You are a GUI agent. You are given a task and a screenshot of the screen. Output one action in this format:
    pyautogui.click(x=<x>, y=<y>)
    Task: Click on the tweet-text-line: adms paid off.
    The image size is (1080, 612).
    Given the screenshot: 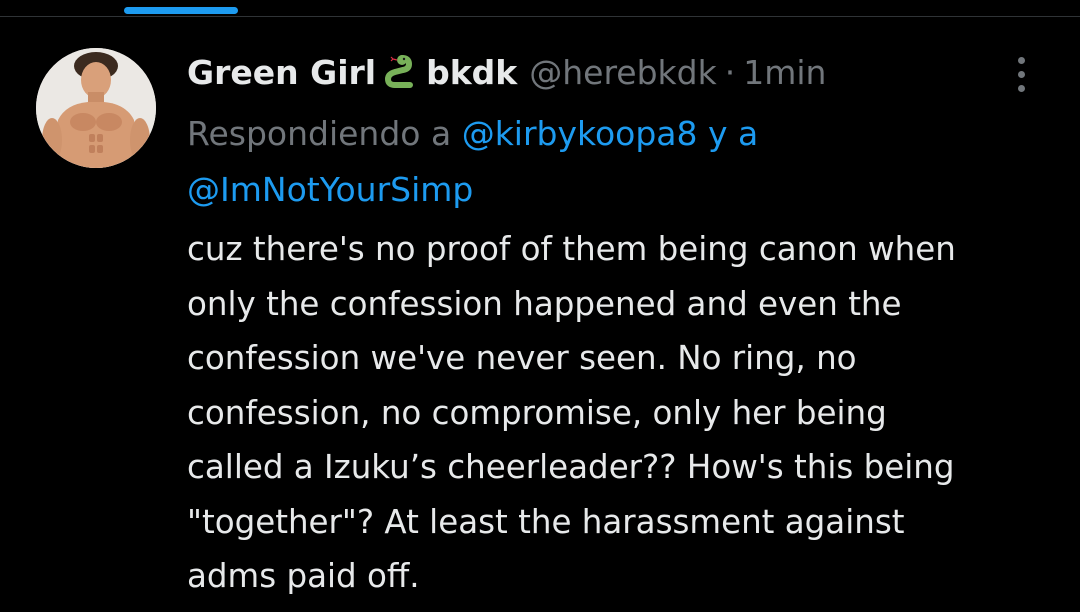 What is the action you would take?
    pyautogui.click(x=303, y=576)
    